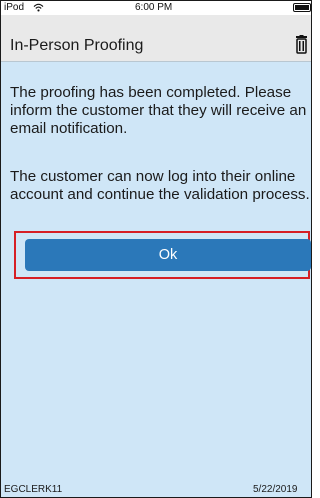 The image size is (320, 498). I want to click on trash-icon, so click(301, 44).